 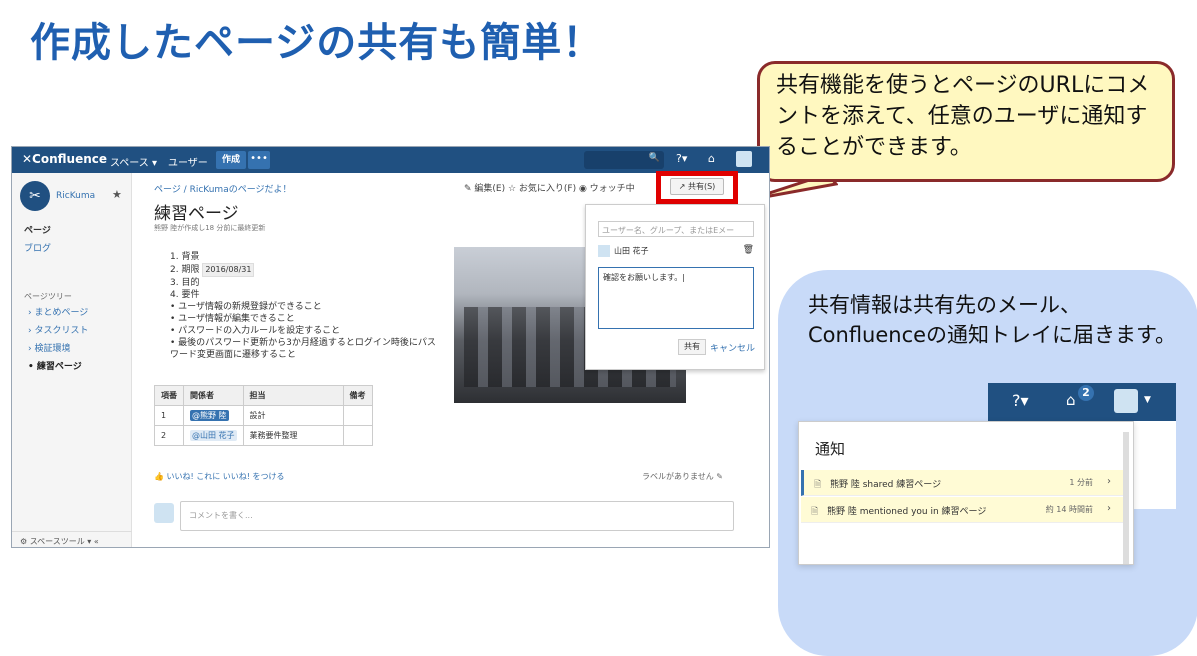 What do you see at coordinates (692, 347) in the screenshot?
I see `share-submit-button: 共有` at bounding box center [692, 347].